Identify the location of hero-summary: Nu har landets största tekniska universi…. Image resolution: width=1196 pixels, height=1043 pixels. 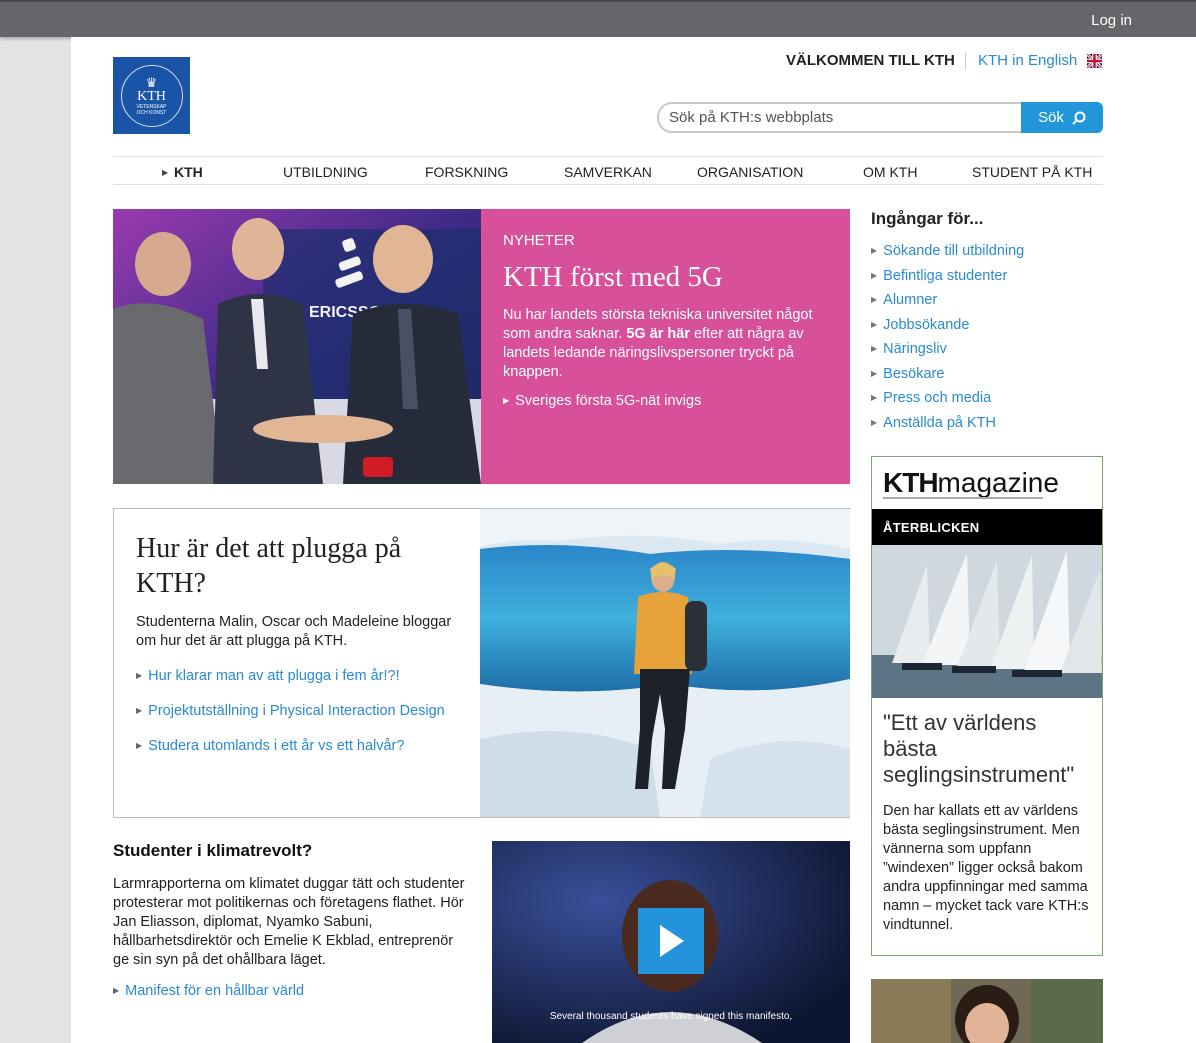
(665, 344).